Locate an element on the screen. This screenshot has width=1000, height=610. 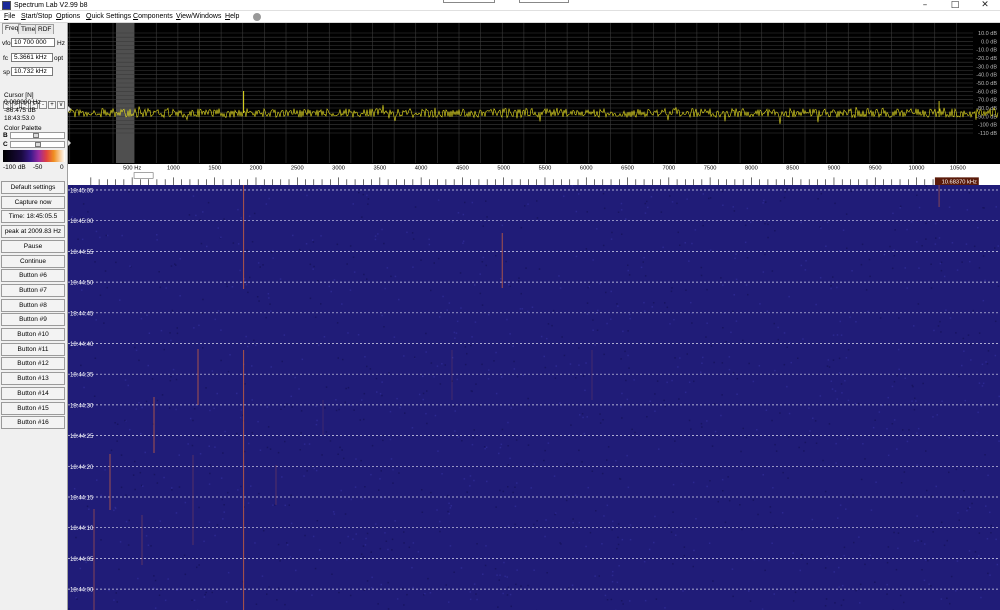
fc-option: opt is located at coordinates (58, 58).